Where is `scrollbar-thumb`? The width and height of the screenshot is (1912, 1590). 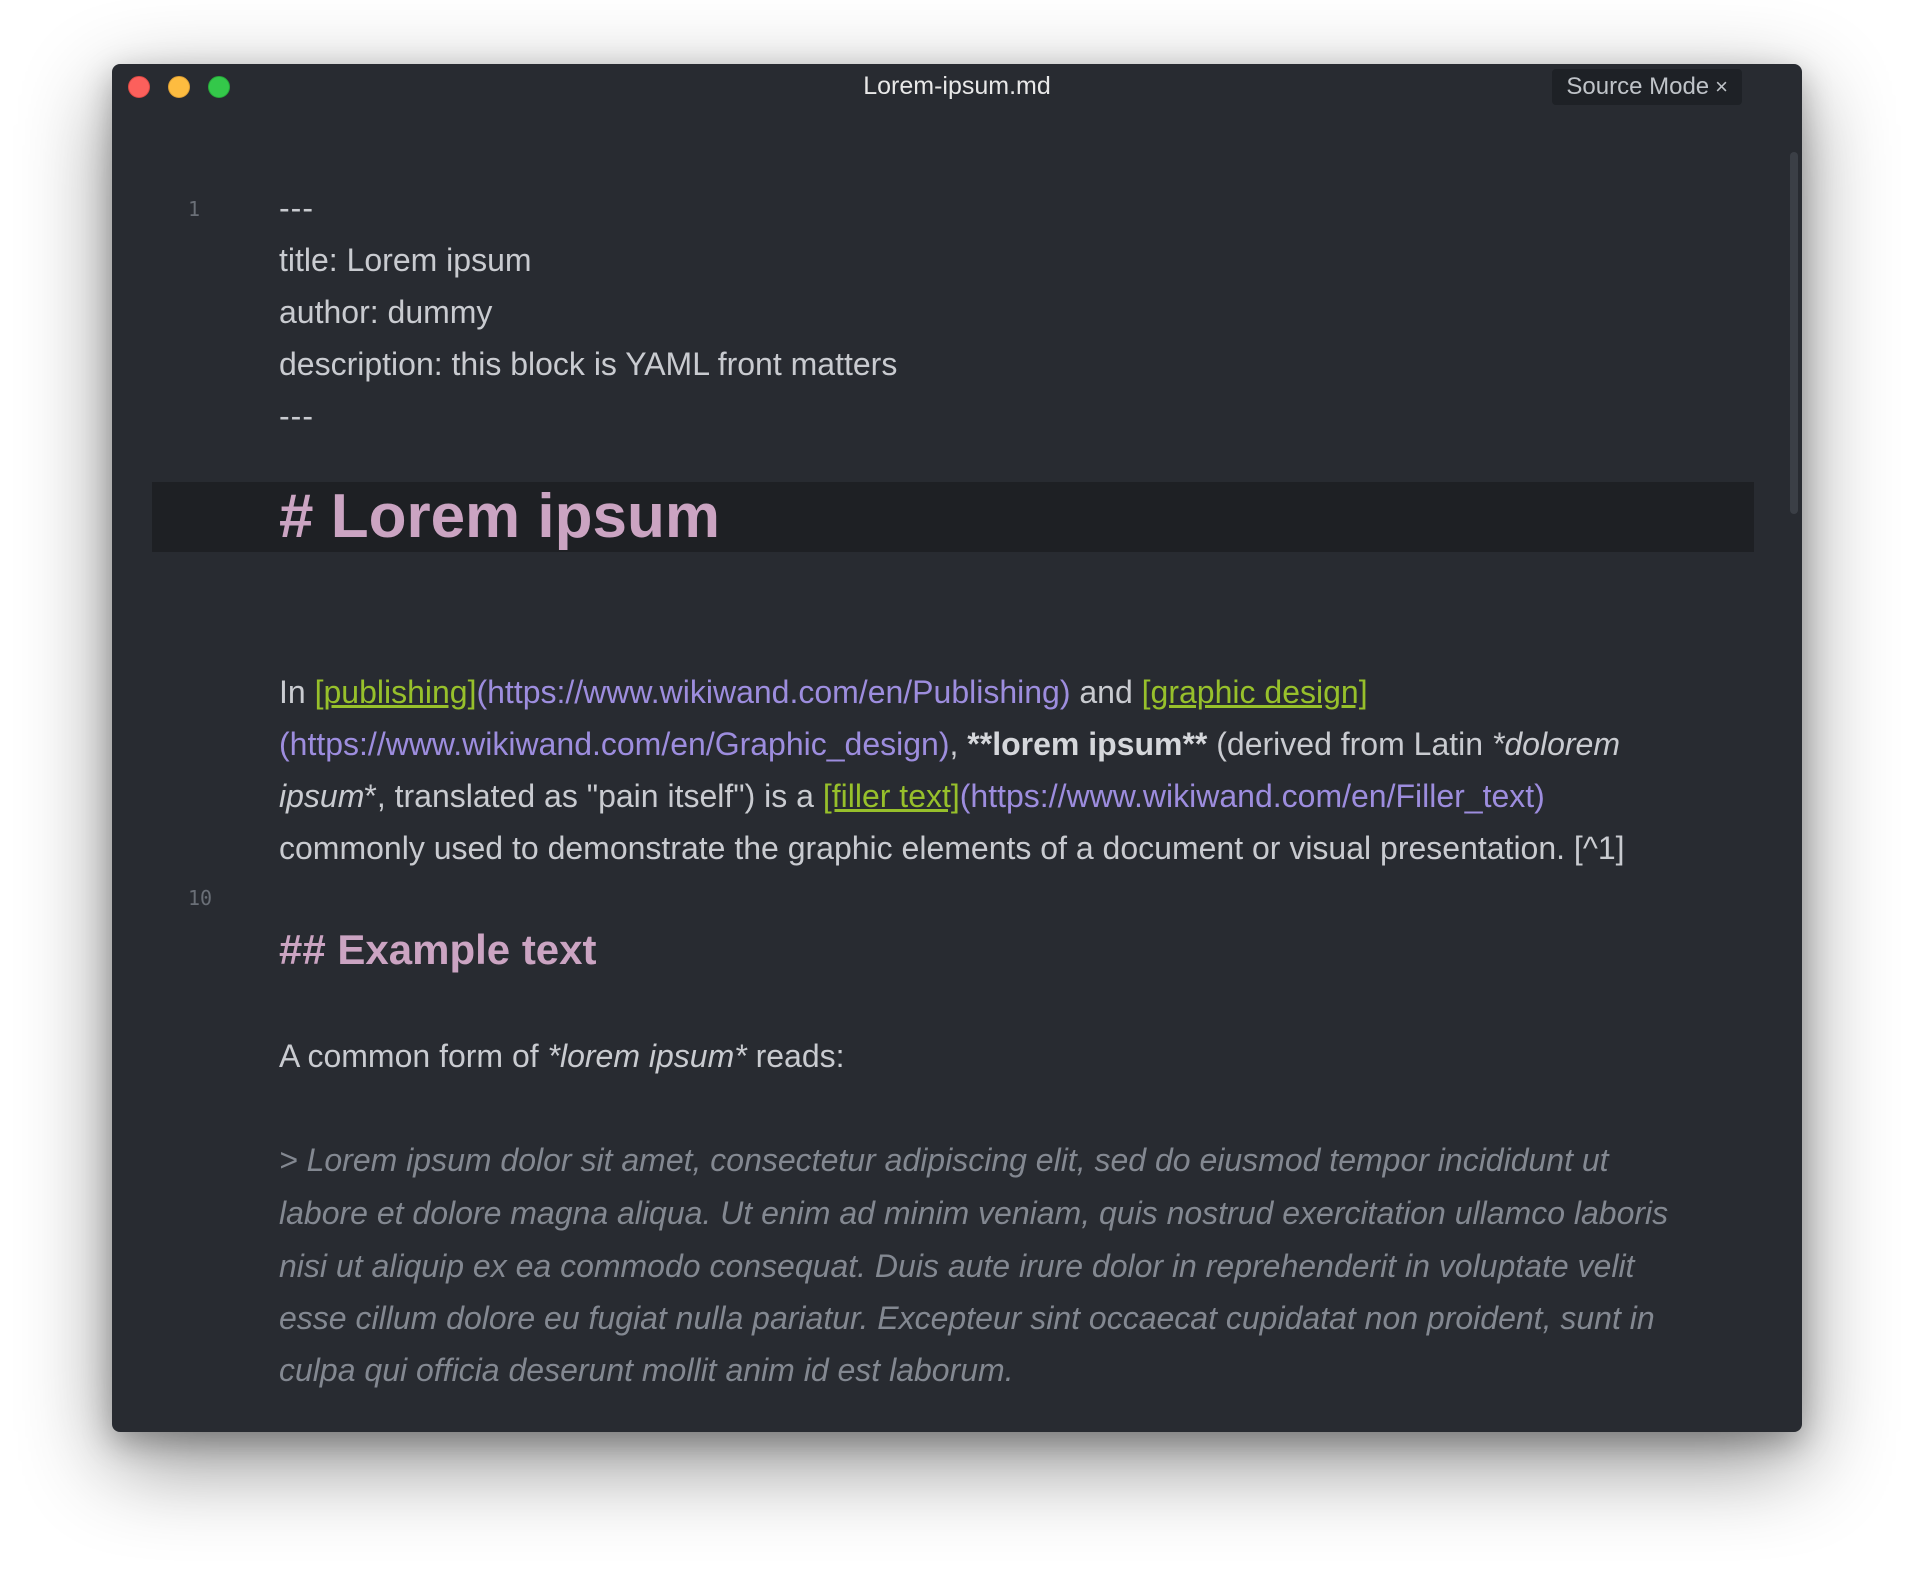
scrollbar-thumb is located at coordinates (1794, 333).